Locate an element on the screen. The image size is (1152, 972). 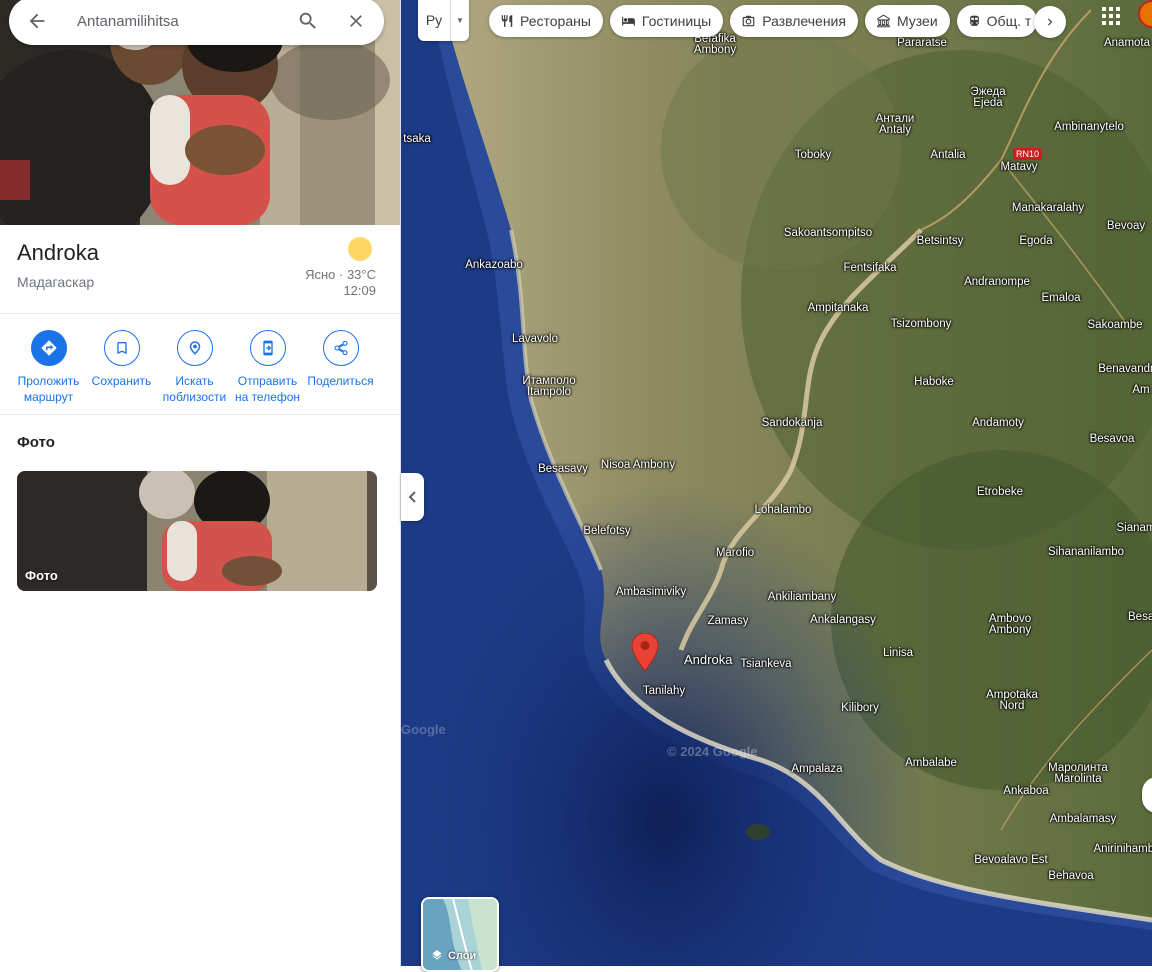
nearby-button: Искать поблизости is located at coordinates (194, 367).